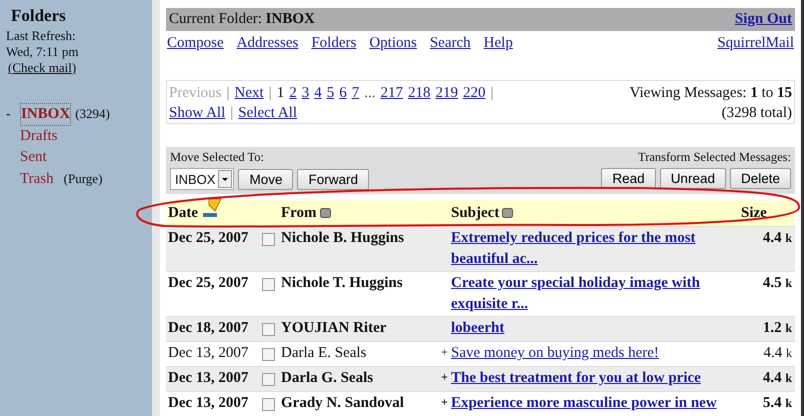 This screenshot has width=804, height=416. What do you see at coordinates (46, 114) in the screenshot?
I see `folder-link: INBOX` at bounding box center [46, 114].